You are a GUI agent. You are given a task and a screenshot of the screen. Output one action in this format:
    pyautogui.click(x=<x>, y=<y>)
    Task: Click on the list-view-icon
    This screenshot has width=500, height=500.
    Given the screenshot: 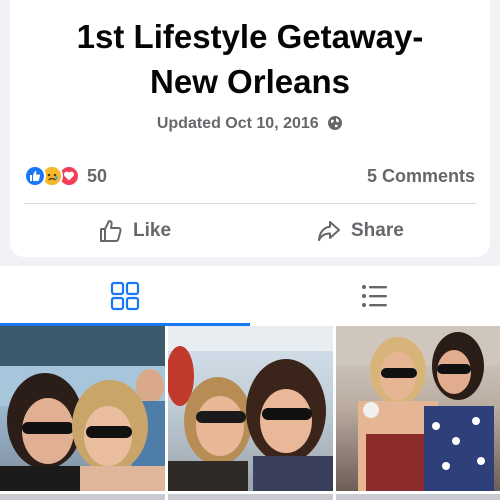 What is the action you would take?
    pyautogui.click(x=374, y=296)
    